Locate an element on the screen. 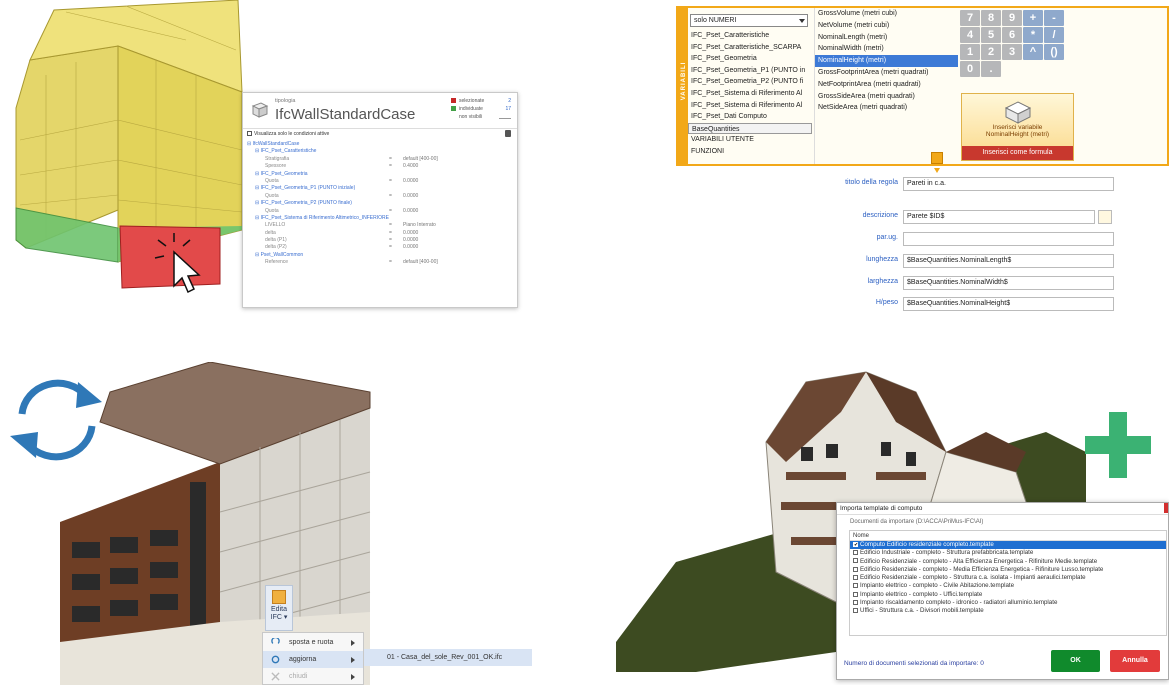 This screenshot has width=1169, height=685. keypad-key: 1 is located at coordinates (970, 52).